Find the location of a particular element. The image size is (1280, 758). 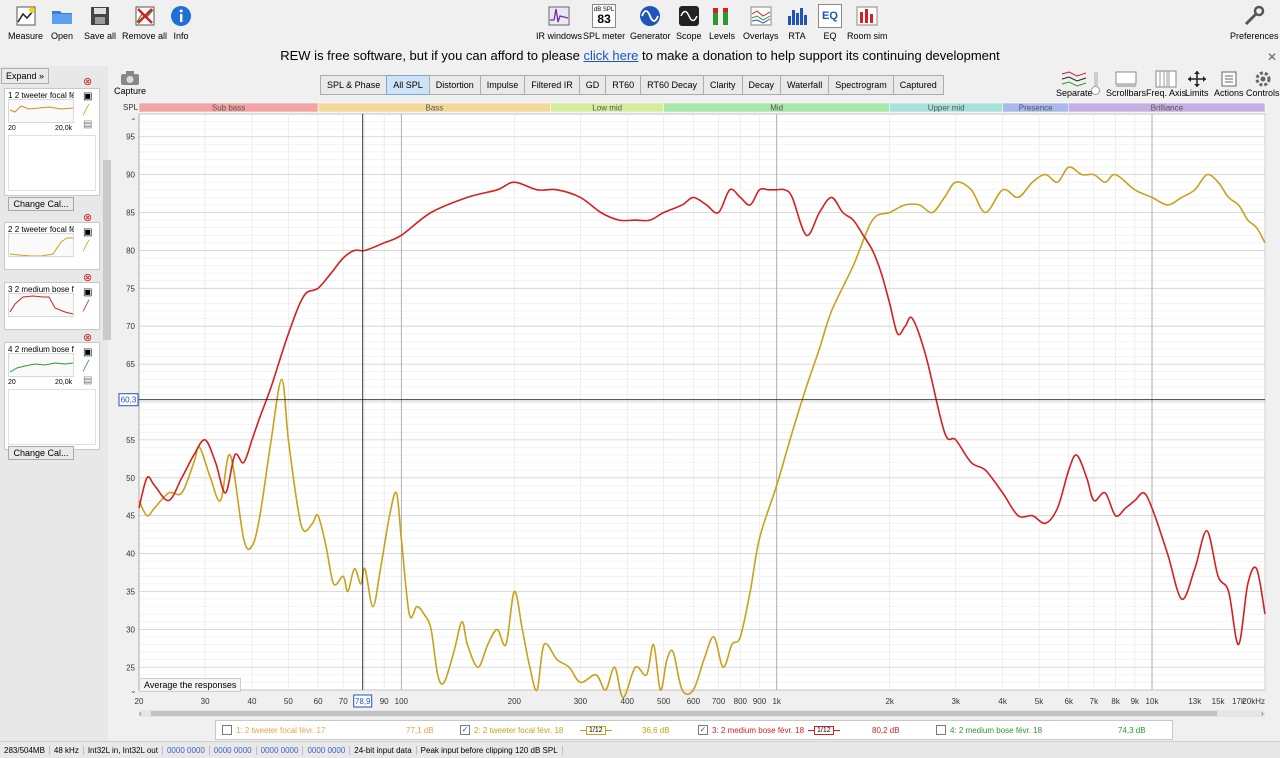

actions-button: Actions is located at coordinates (1229, 84).